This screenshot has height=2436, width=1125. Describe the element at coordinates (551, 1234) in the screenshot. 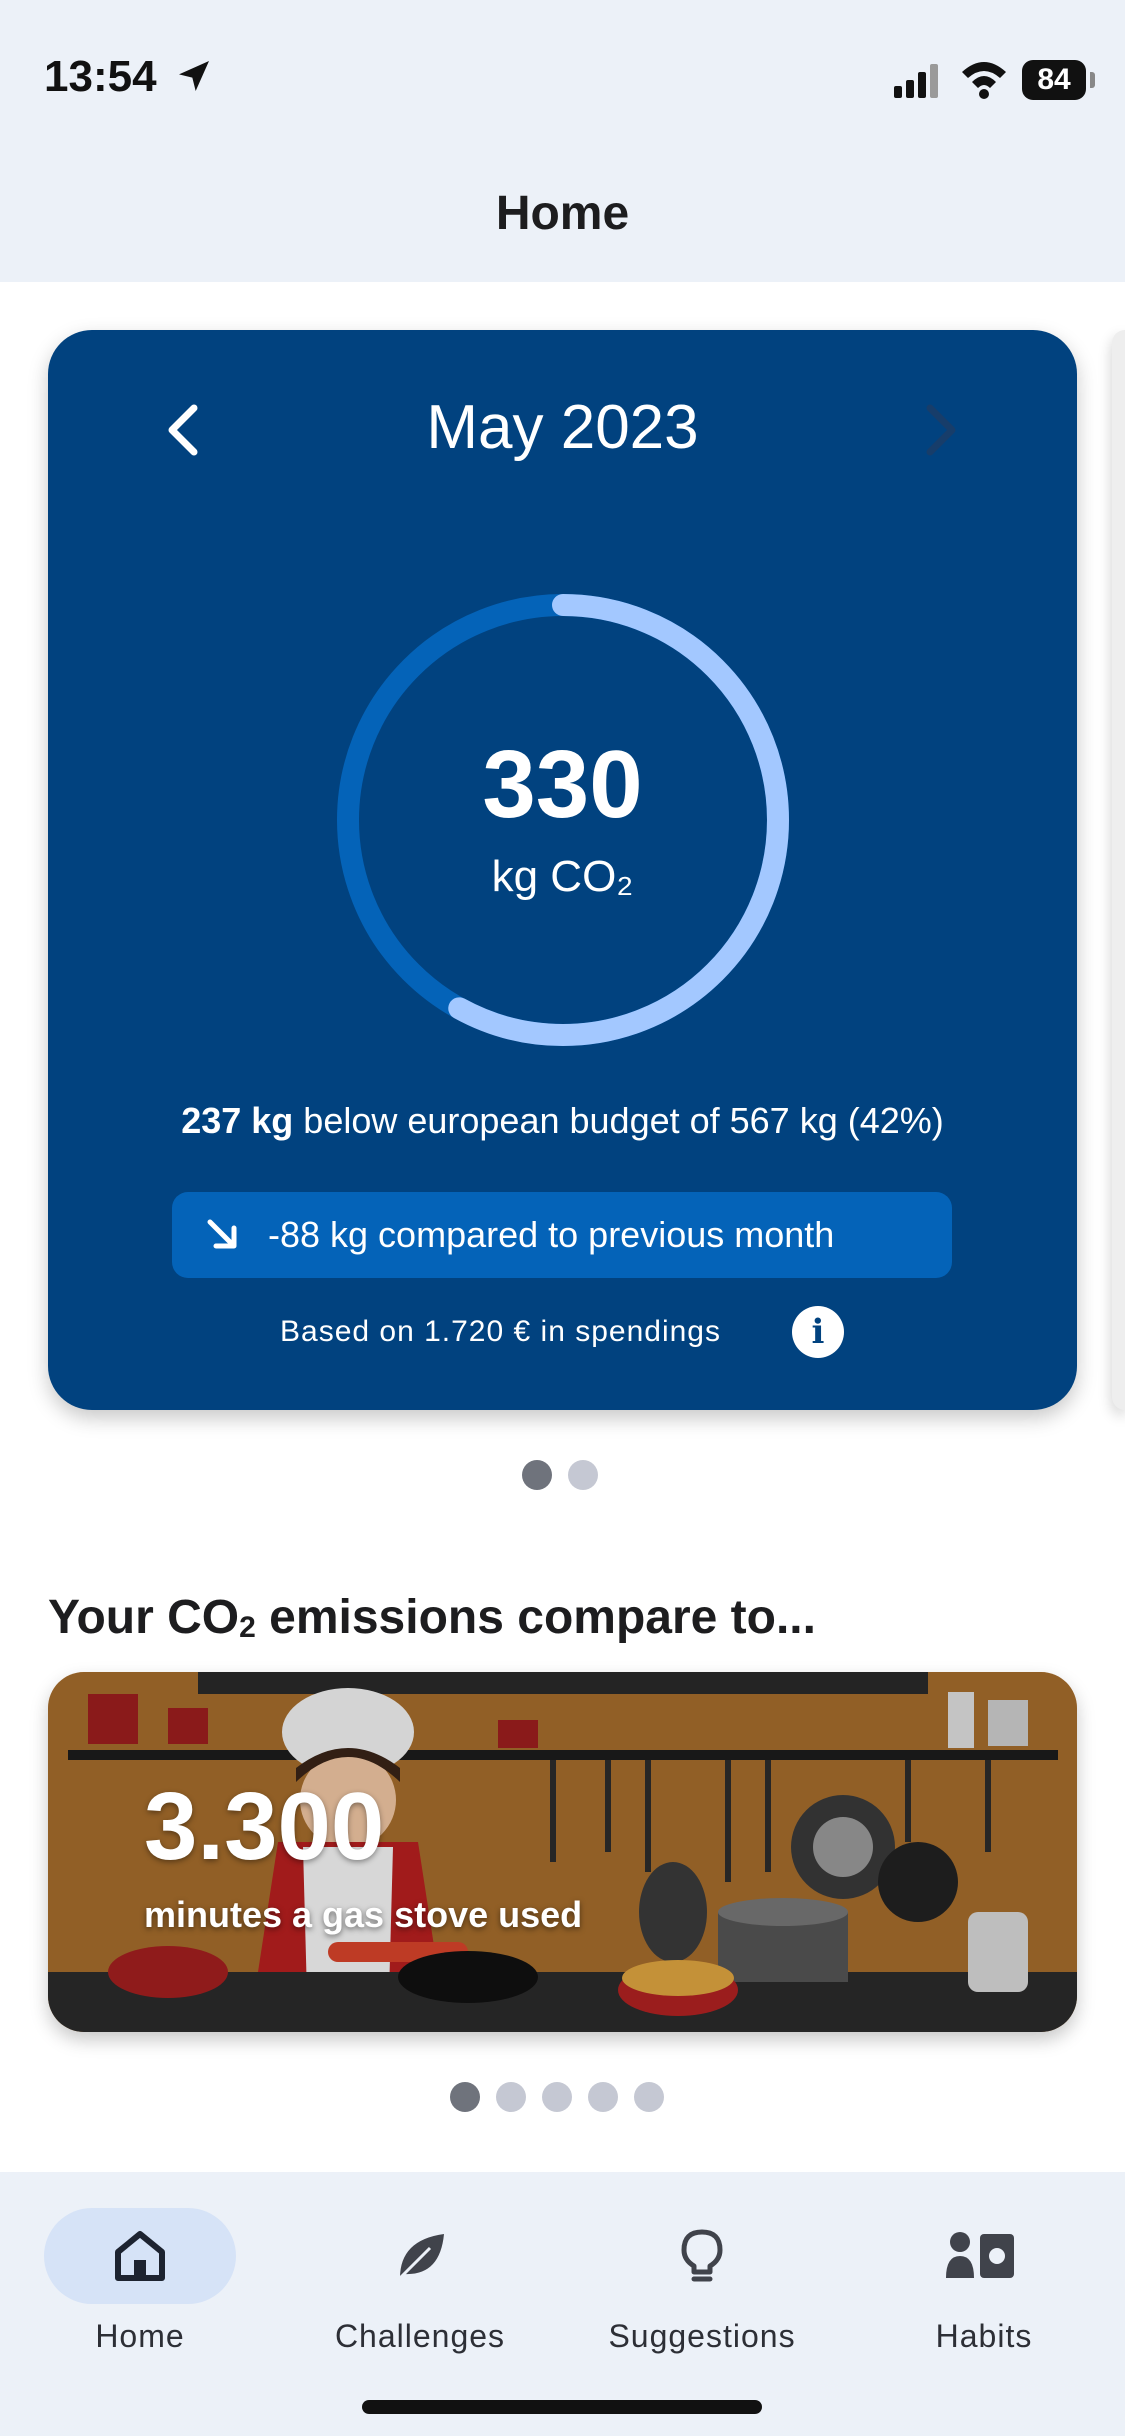

I see `comparison-text: -88 kg compared to previous month` at that location.